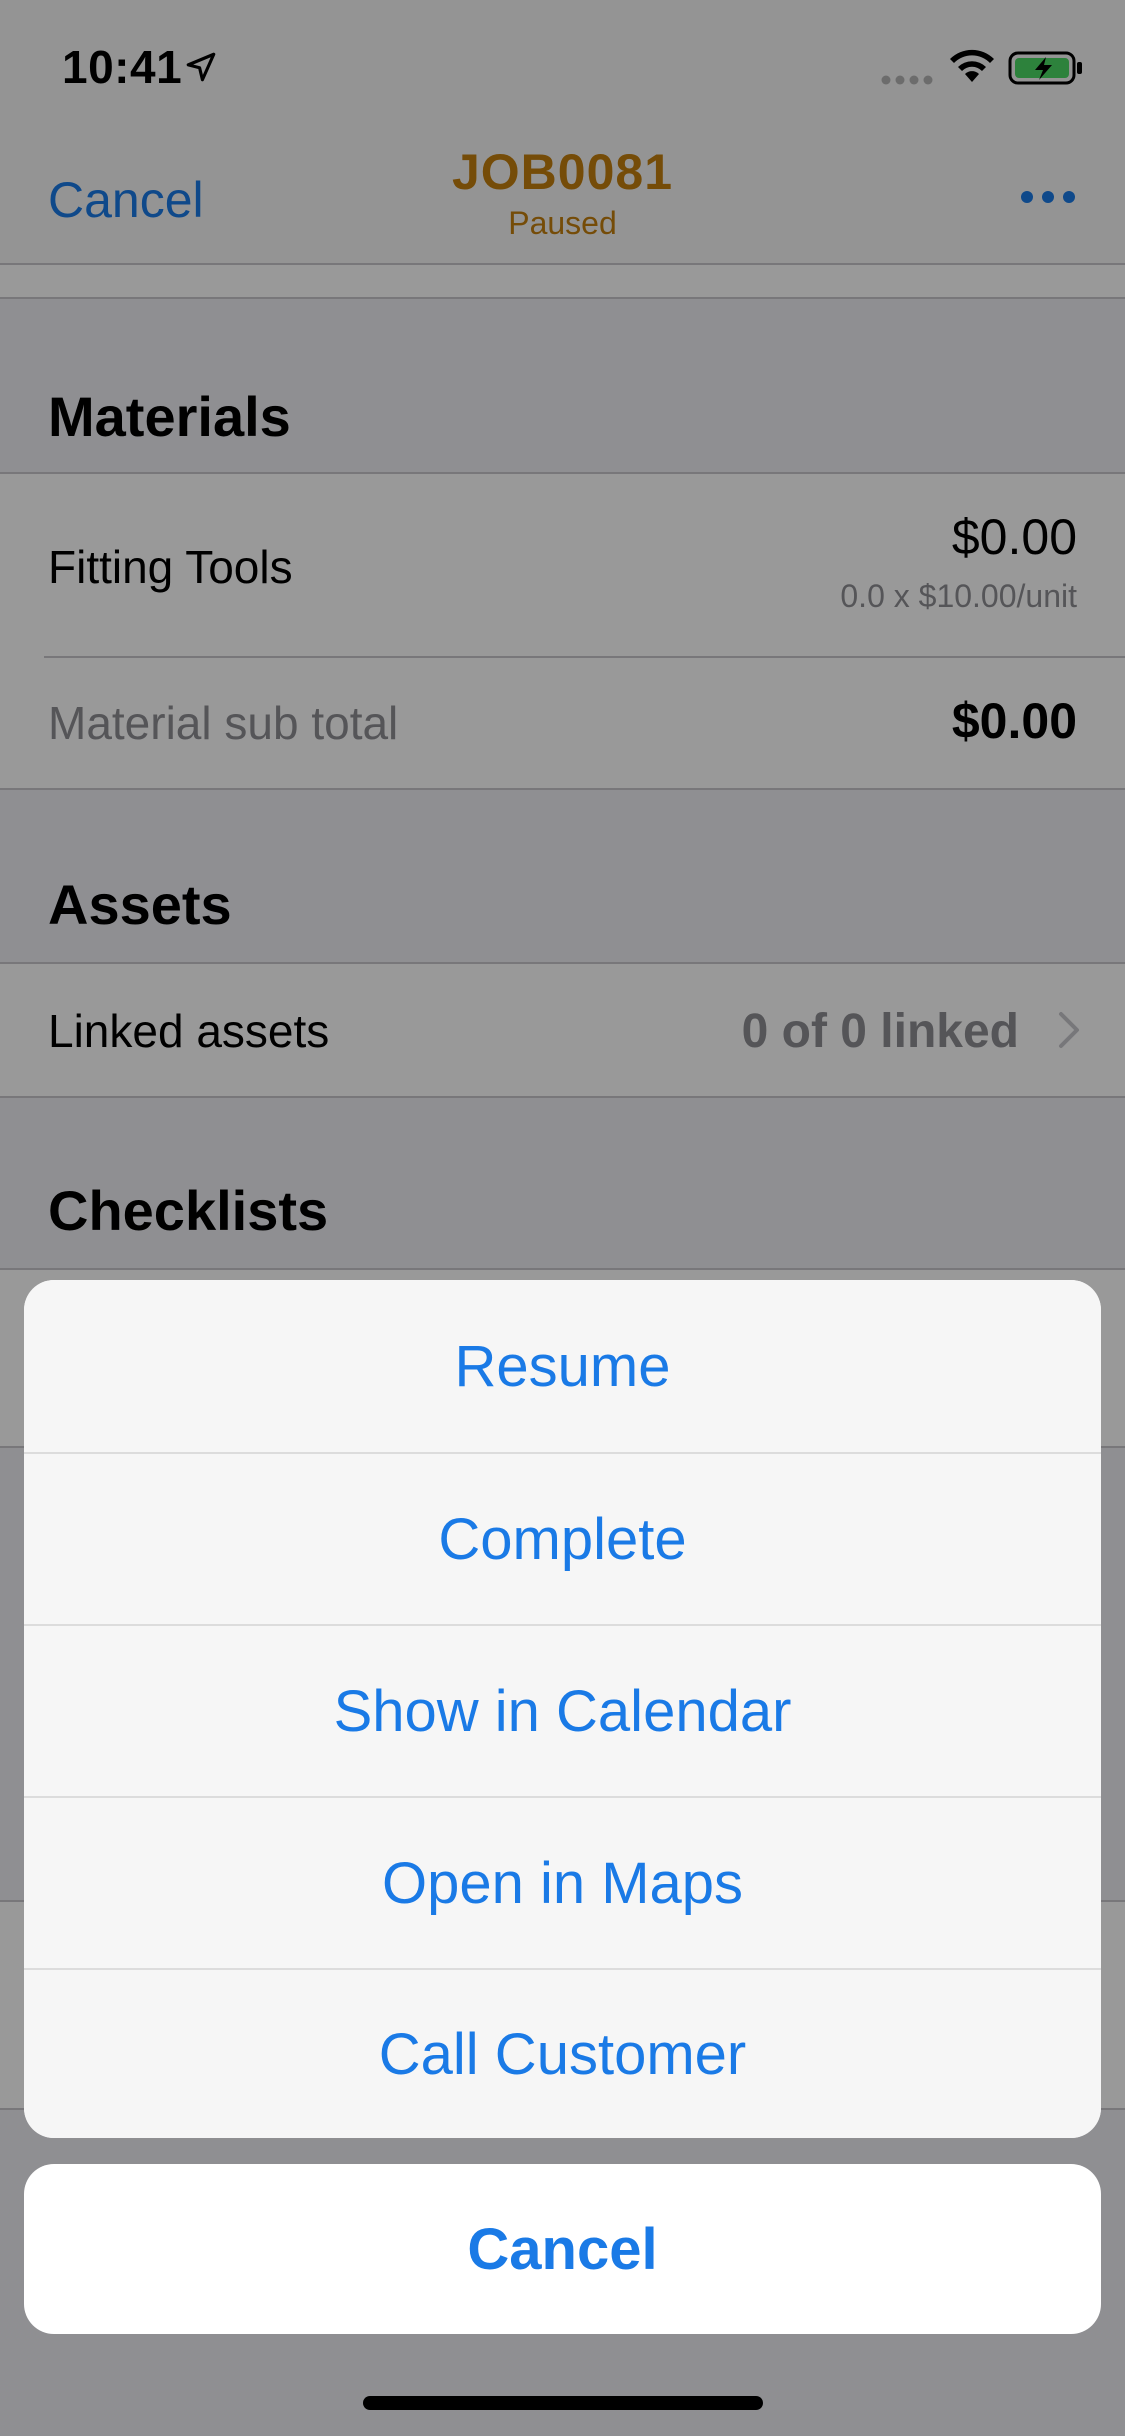  Describe the element at coordinates (562, 2053) in the screenshot. I see `call-customer-action-button: Call Customer` at that location.